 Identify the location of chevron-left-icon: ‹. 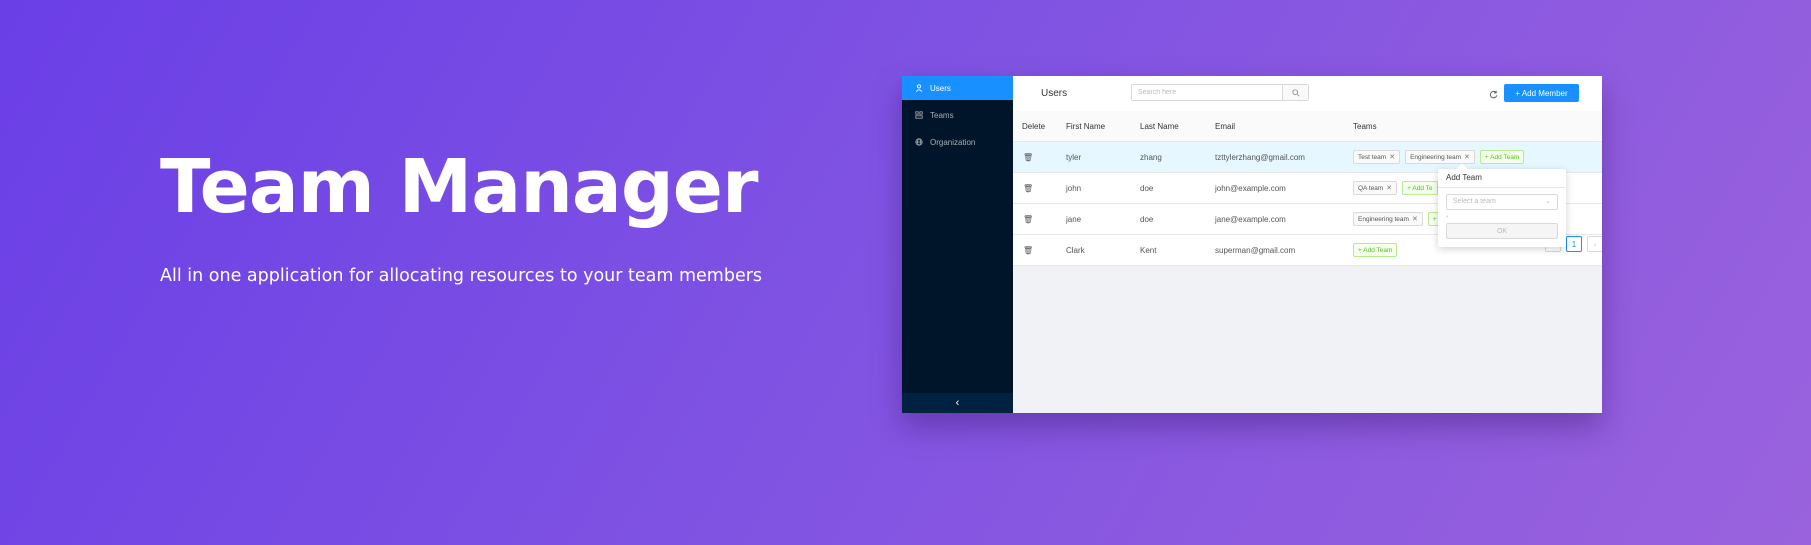
(957, 403).